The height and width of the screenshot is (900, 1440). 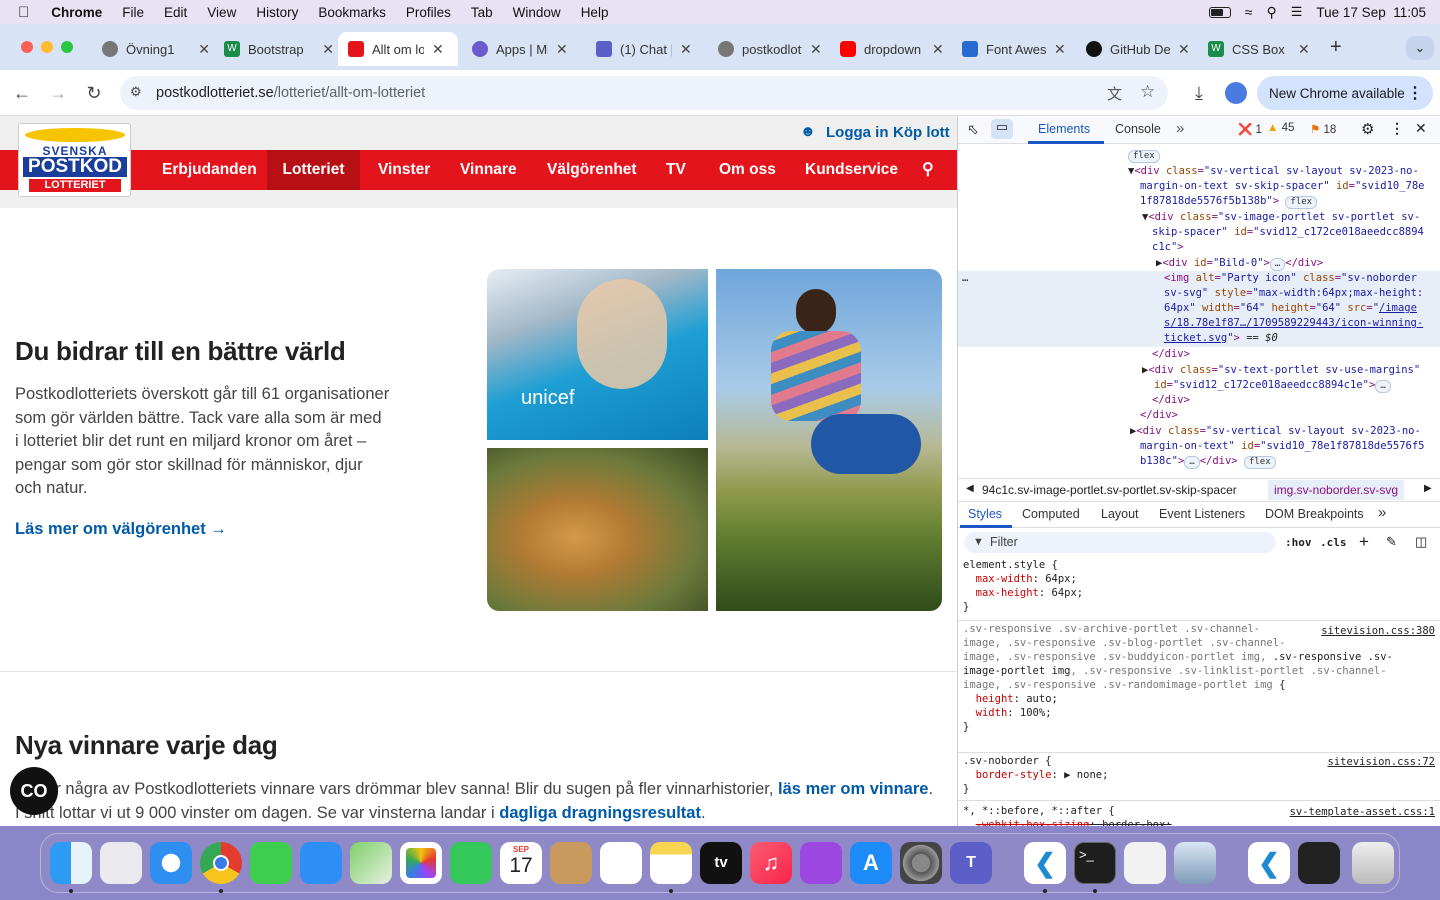 What do you see at coordinates (1269, 863) in the screenshot?
I see `vscode-recent-icon: ❮` at bounding box center [1269, 863].